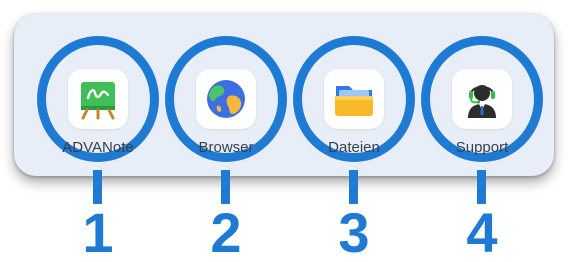 This screenshot has width=571, height=262. I want to click on globe-icon, so click(226, 99).